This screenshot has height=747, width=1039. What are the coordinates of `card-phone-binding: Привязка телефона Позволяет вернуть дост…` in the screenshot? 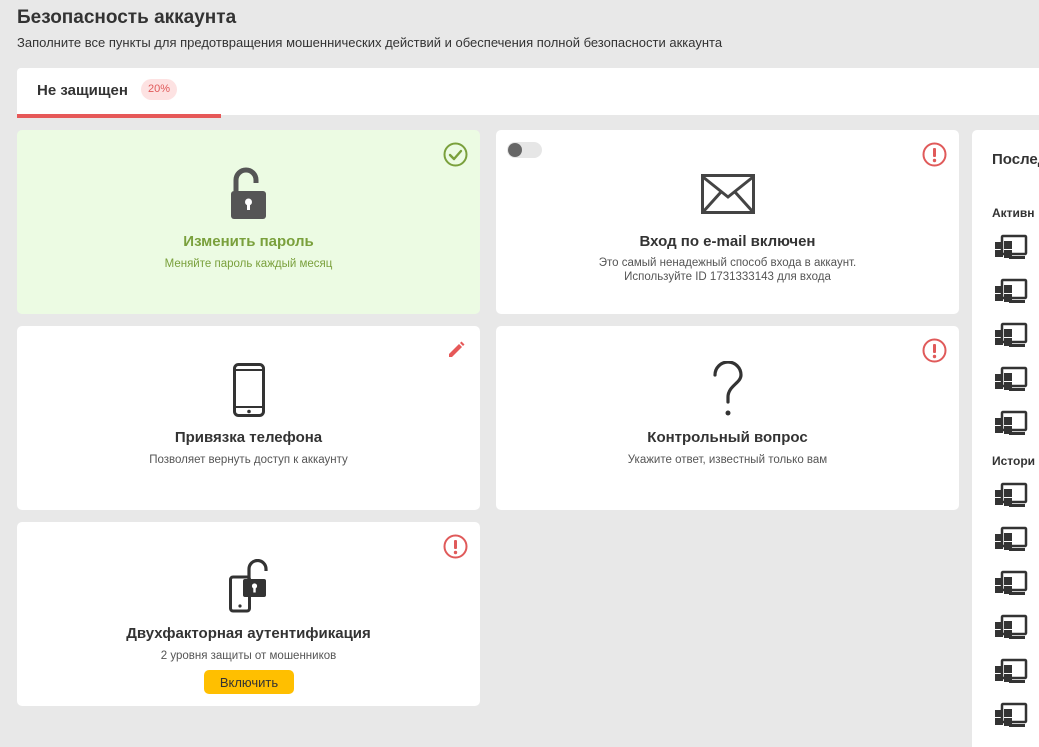 It's located at (248, 418).